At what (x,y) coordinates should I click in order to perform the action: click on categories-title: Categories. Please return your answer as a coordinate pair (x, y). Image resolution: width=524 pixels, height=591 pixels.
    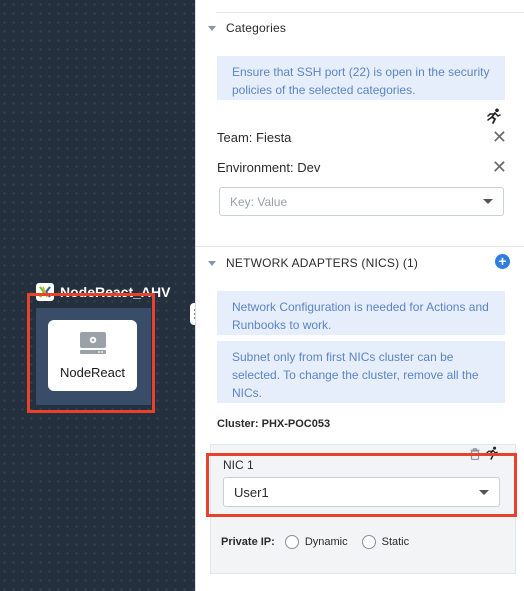
    Looking at the image, I should click on (256, 28).